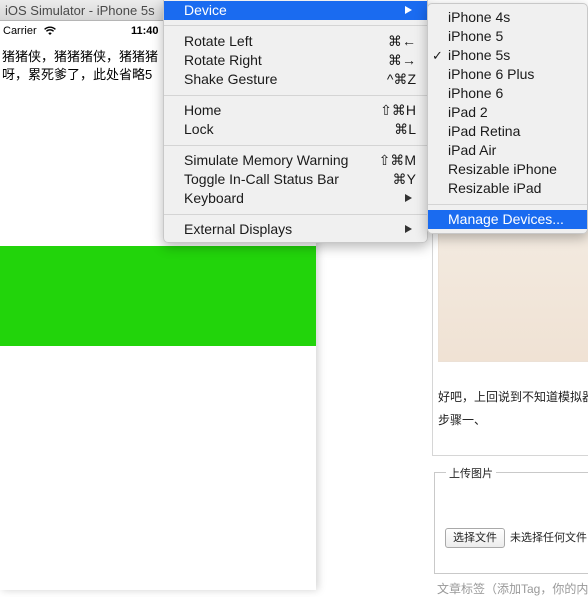 This screenshot has height=597, width=588. What do you see at coordinates (502, 169) in the screenshot?
I see `device-label: Resizable iPhone` at bounding box center [502, 169].